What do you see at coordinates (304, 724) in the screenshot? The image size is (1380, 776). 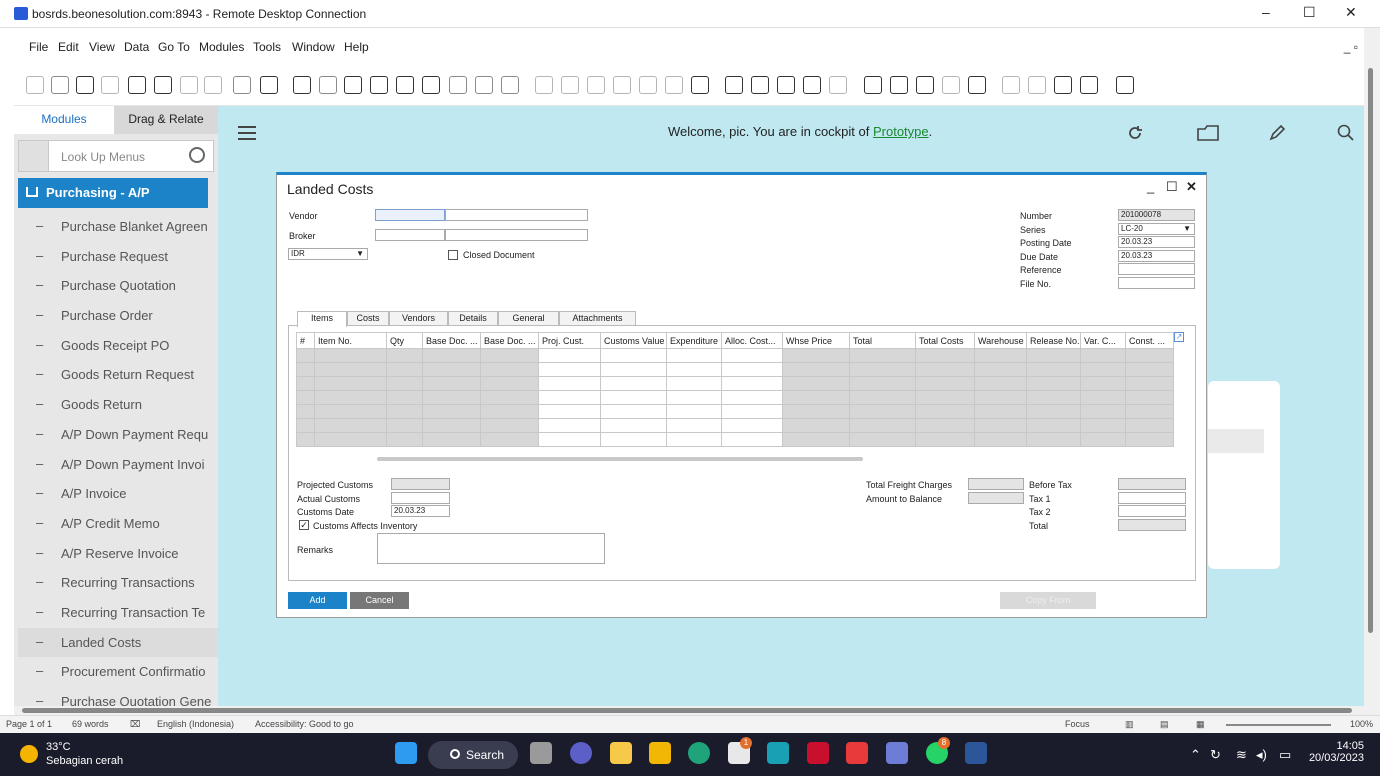 I see `accessibility-status: Accessibility: Good to go` at bounding box center [304, 724].